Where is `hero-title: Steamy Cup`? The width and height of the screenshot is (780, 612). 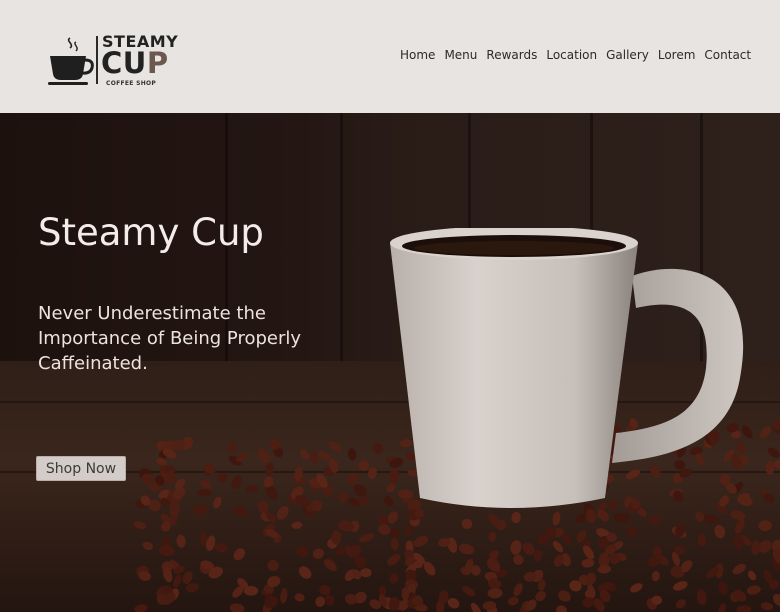 hero-title: Steamy Cup is located at coordinates (151, 232).